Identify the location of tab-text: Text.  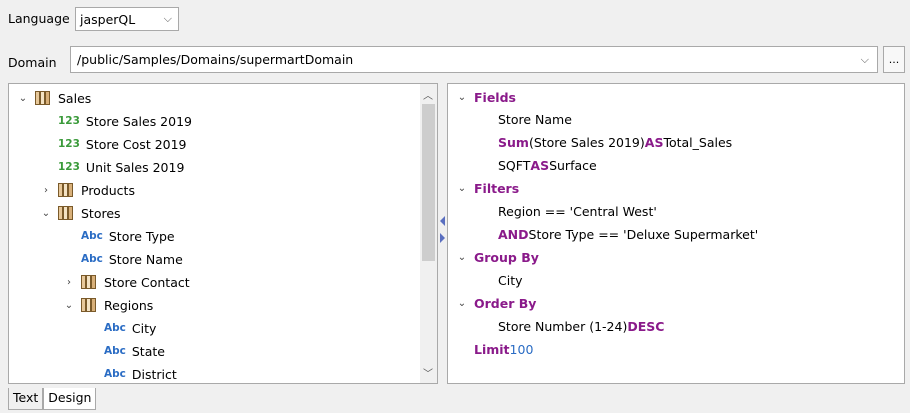
(26, 399).